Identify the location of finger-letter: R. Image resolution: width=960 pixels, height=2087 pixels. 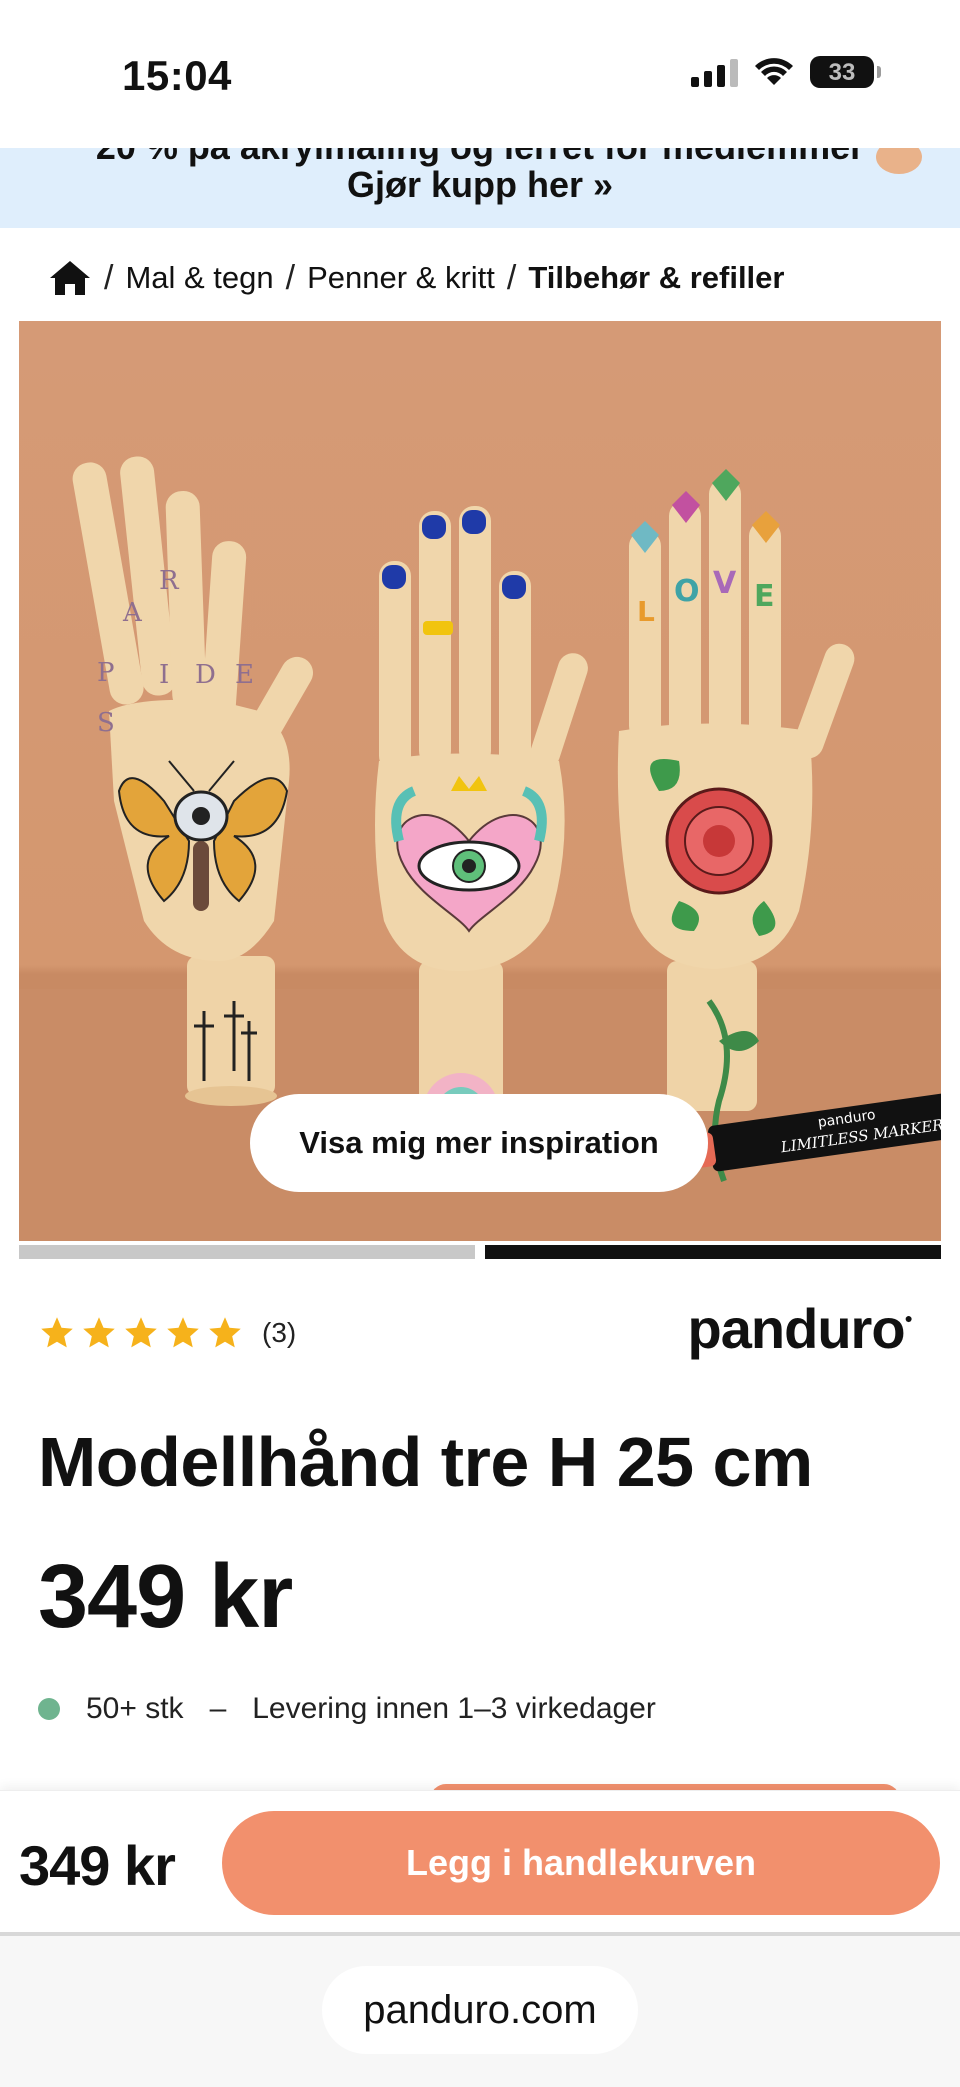
(169, 581).